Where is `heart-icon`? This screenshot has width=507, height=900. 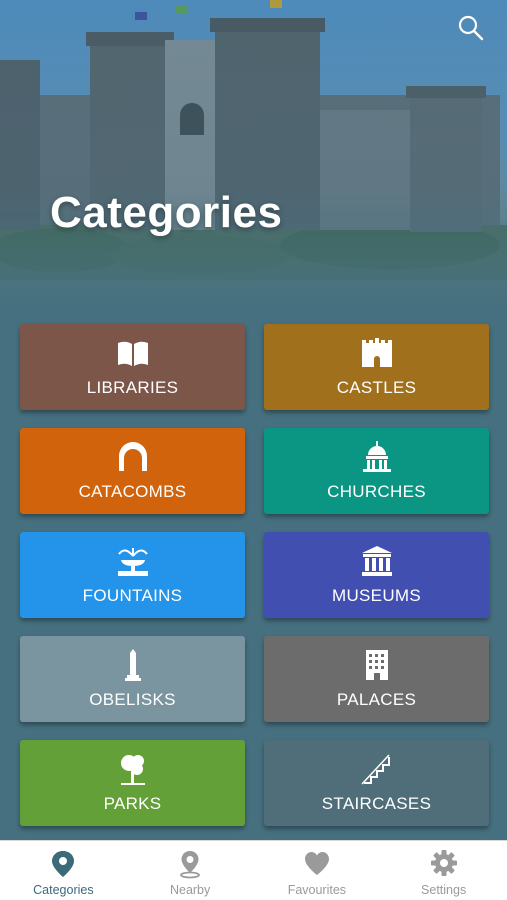
heart-icon is located at coordinates (316, 863).